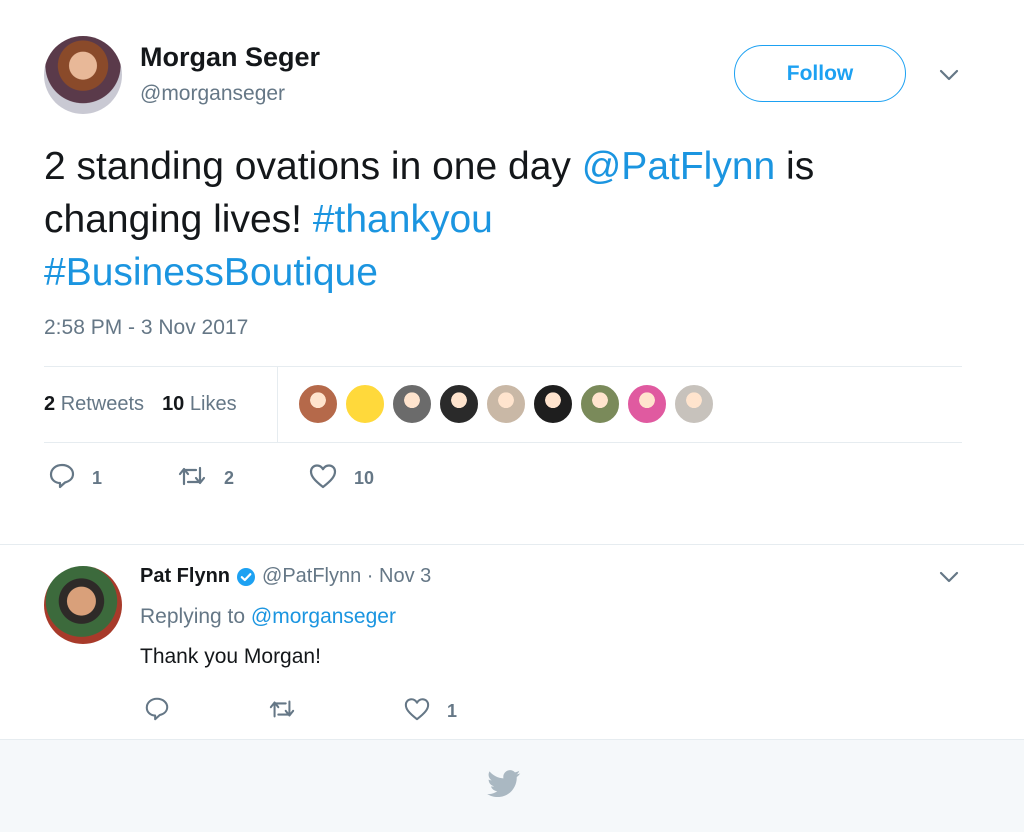 This screenshot has height=832, width=1024. Describe the element at coordinates (213, 403) in the screenshot. I see `likes-label: Likes` at that location.